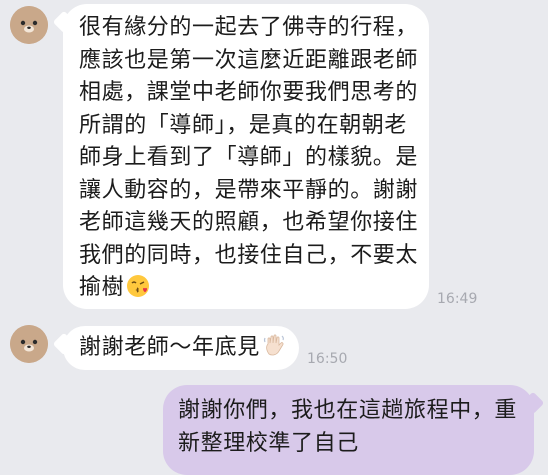 This screenshot has height=475, width=548. What do you see at coordinates (169, 347) in the screenshot?
I see `message-text-fragment: 謝謝老師〜年底見` at bounding box center [169, 347].